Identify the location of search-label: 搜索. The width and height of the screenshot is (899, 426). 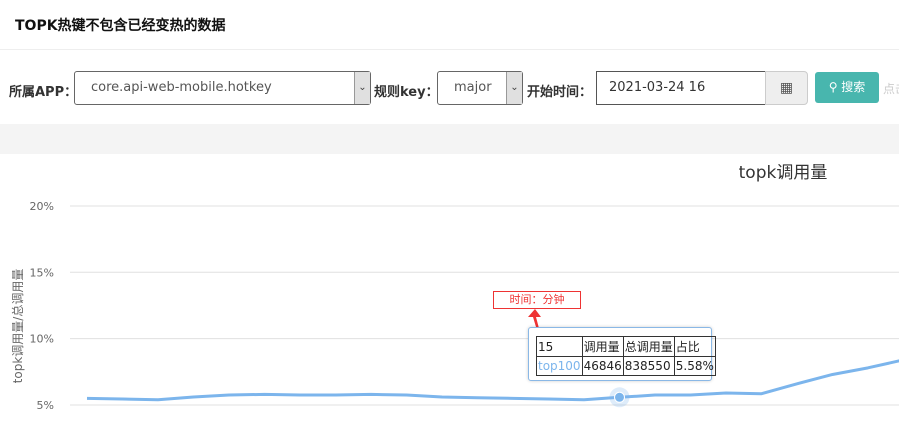
(853, 87).